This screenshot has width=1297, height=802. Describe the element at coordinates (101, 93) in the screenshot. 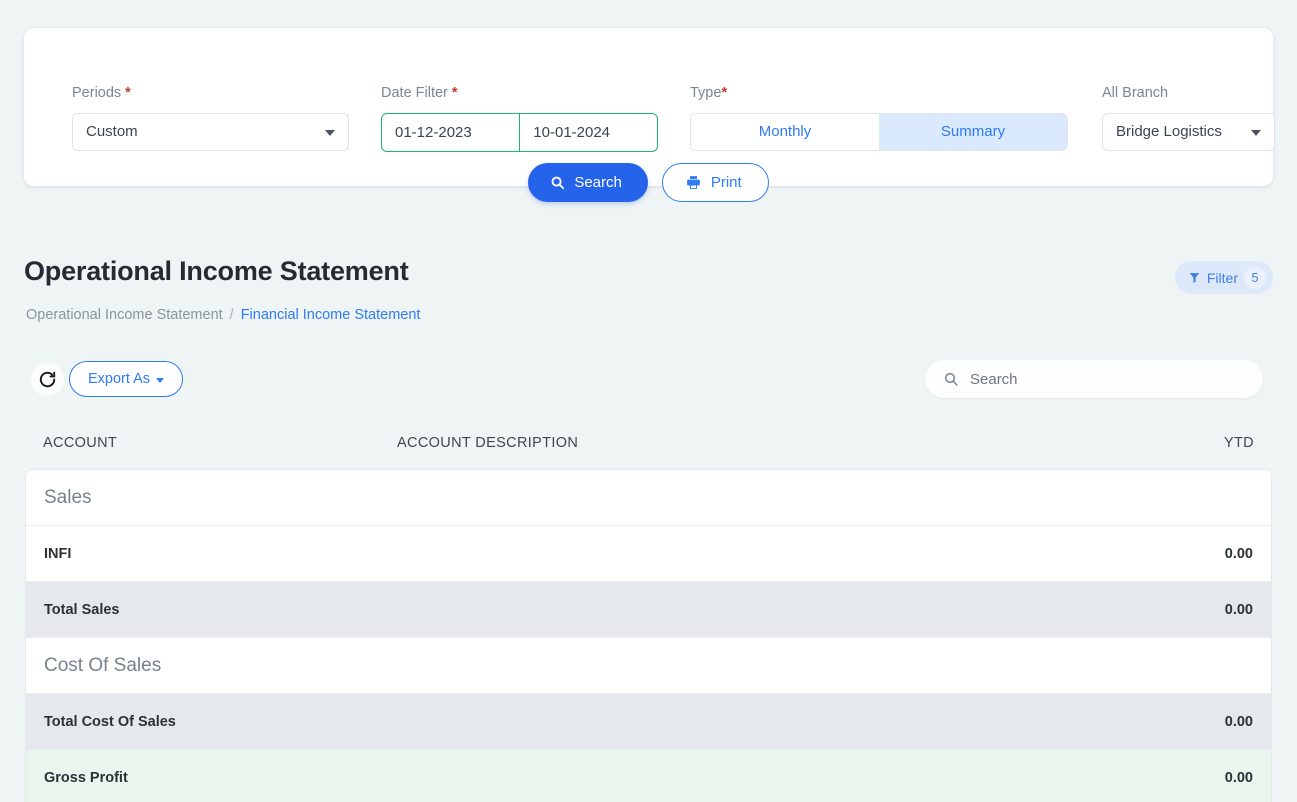

I see `periods-label: Periods *` at that location.